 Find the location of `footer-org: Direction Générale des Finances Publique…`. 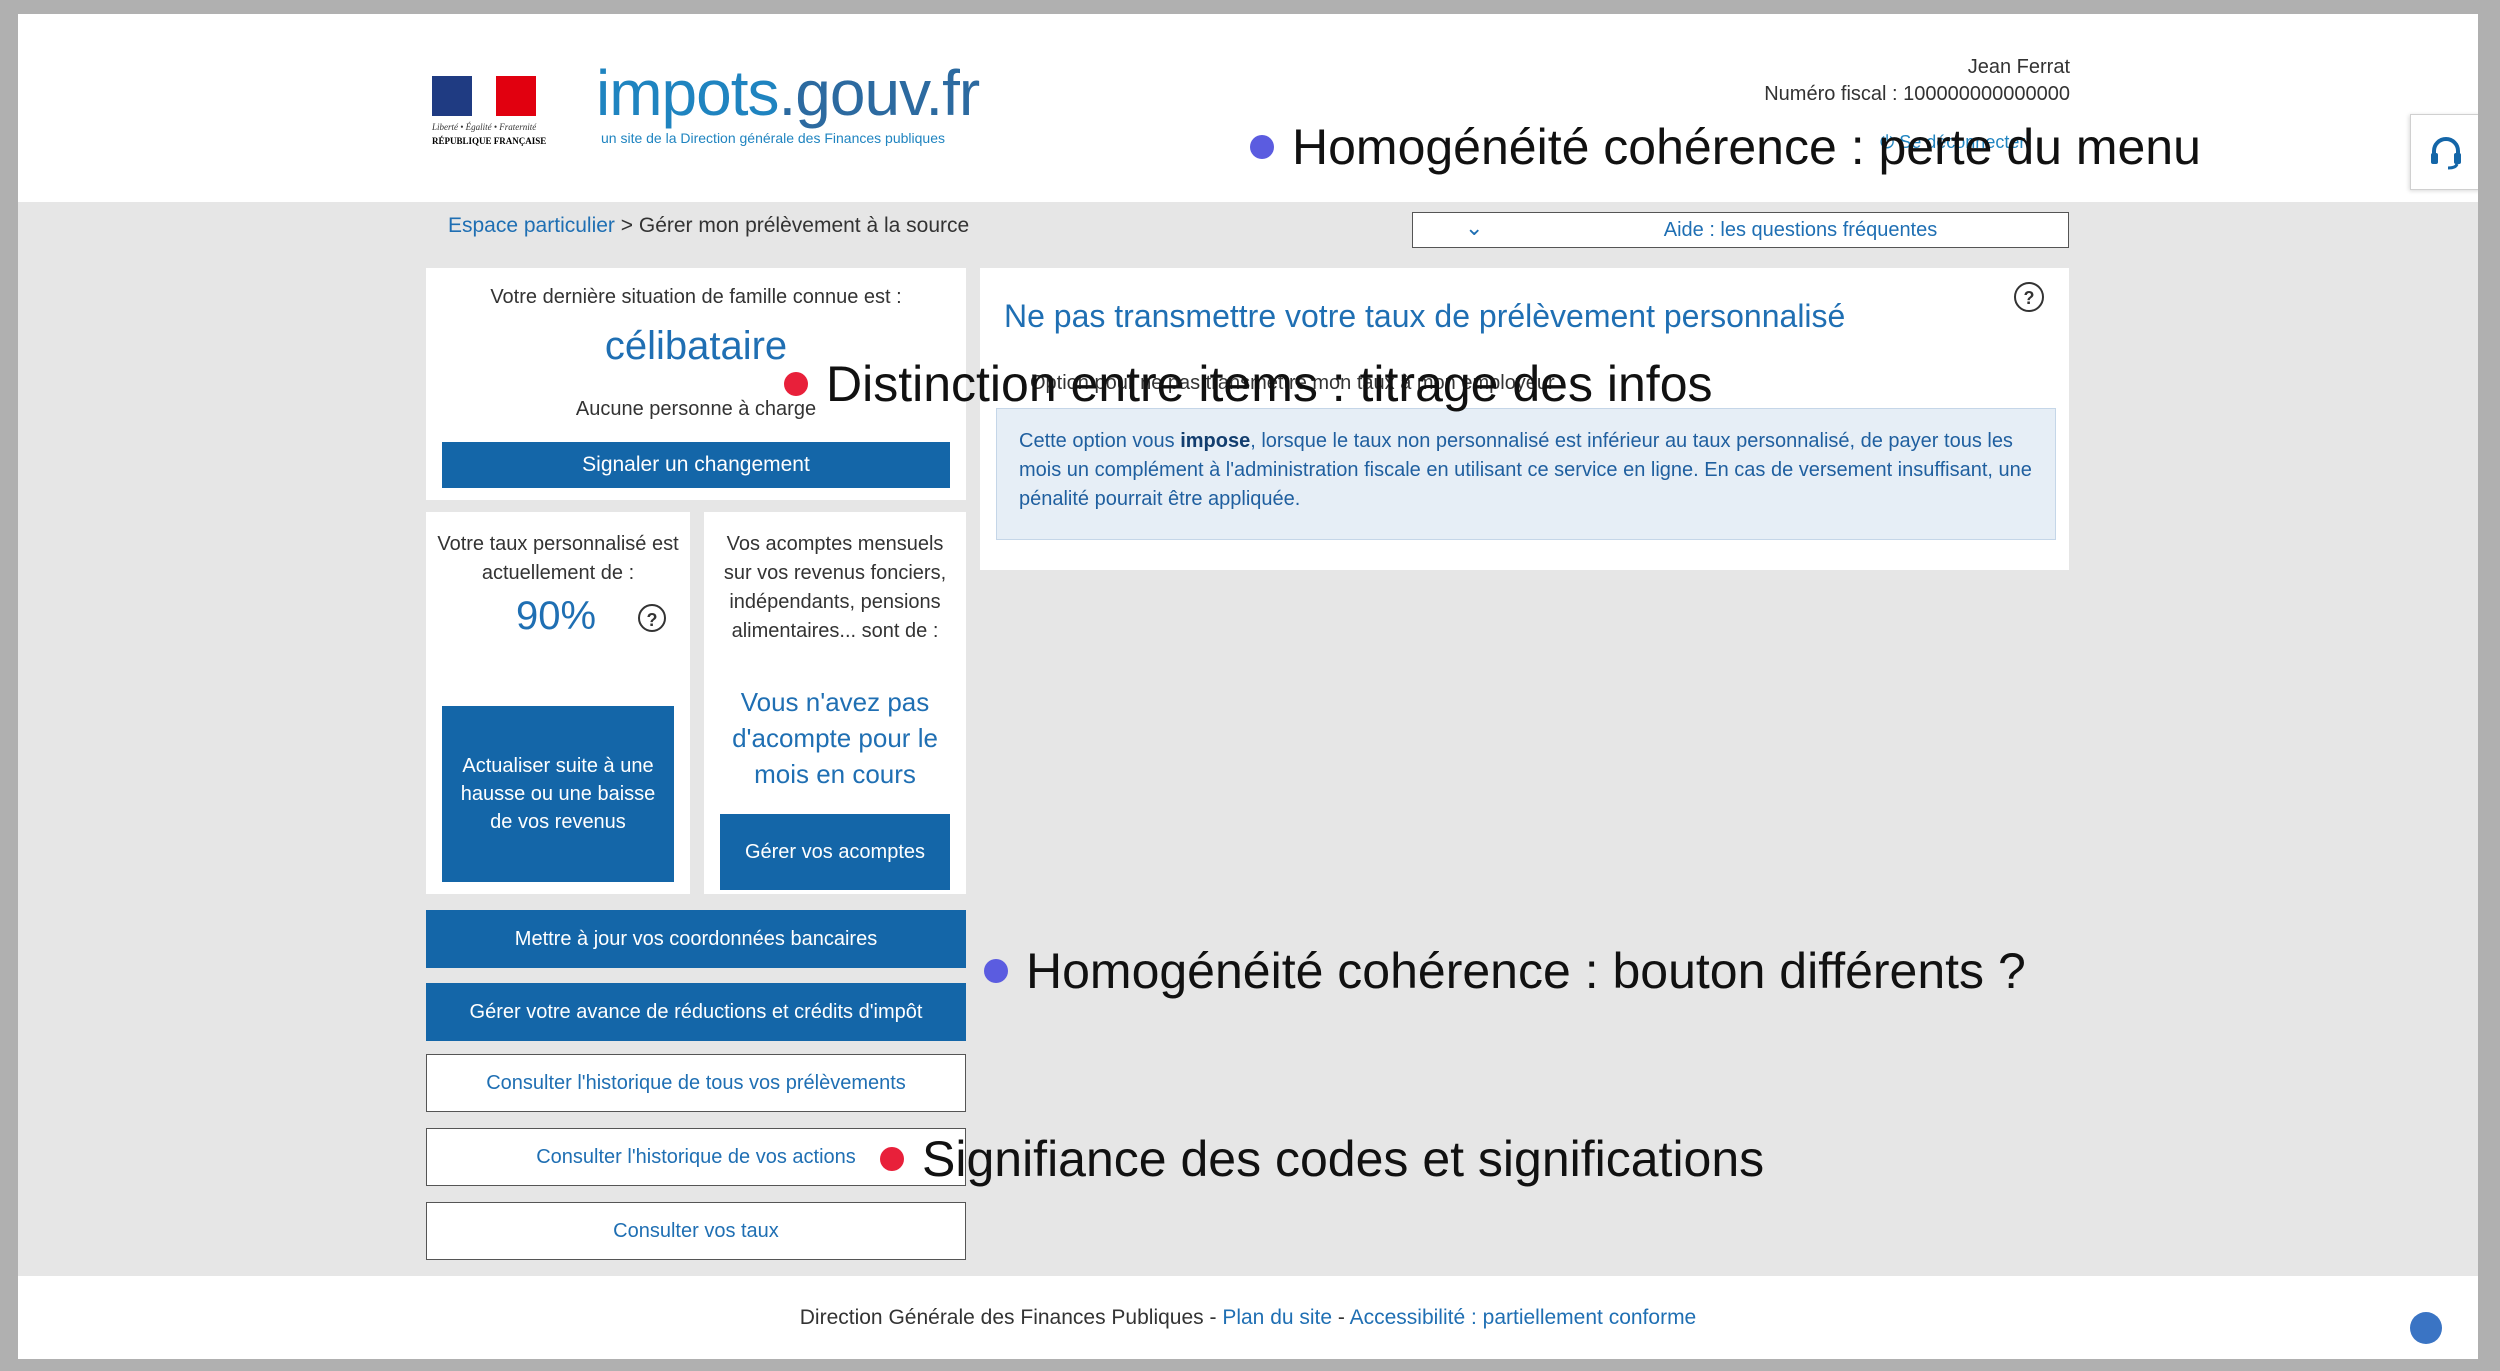

footer-org: Direction Générale des Finances Publique… is located at coordinates (1001, 1317).